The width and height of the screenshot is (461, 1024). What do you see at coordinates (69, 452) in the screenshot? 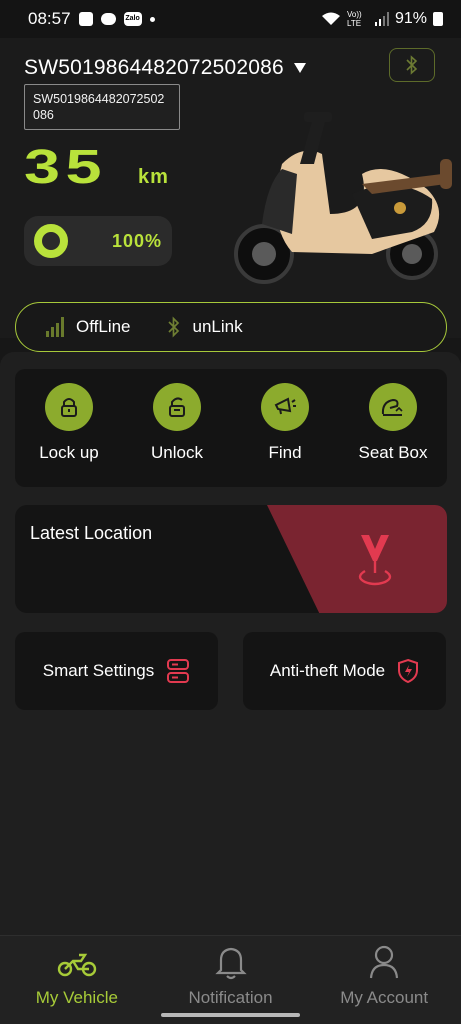
I see `action-label: Lock up` at bounding box center [69, 452].